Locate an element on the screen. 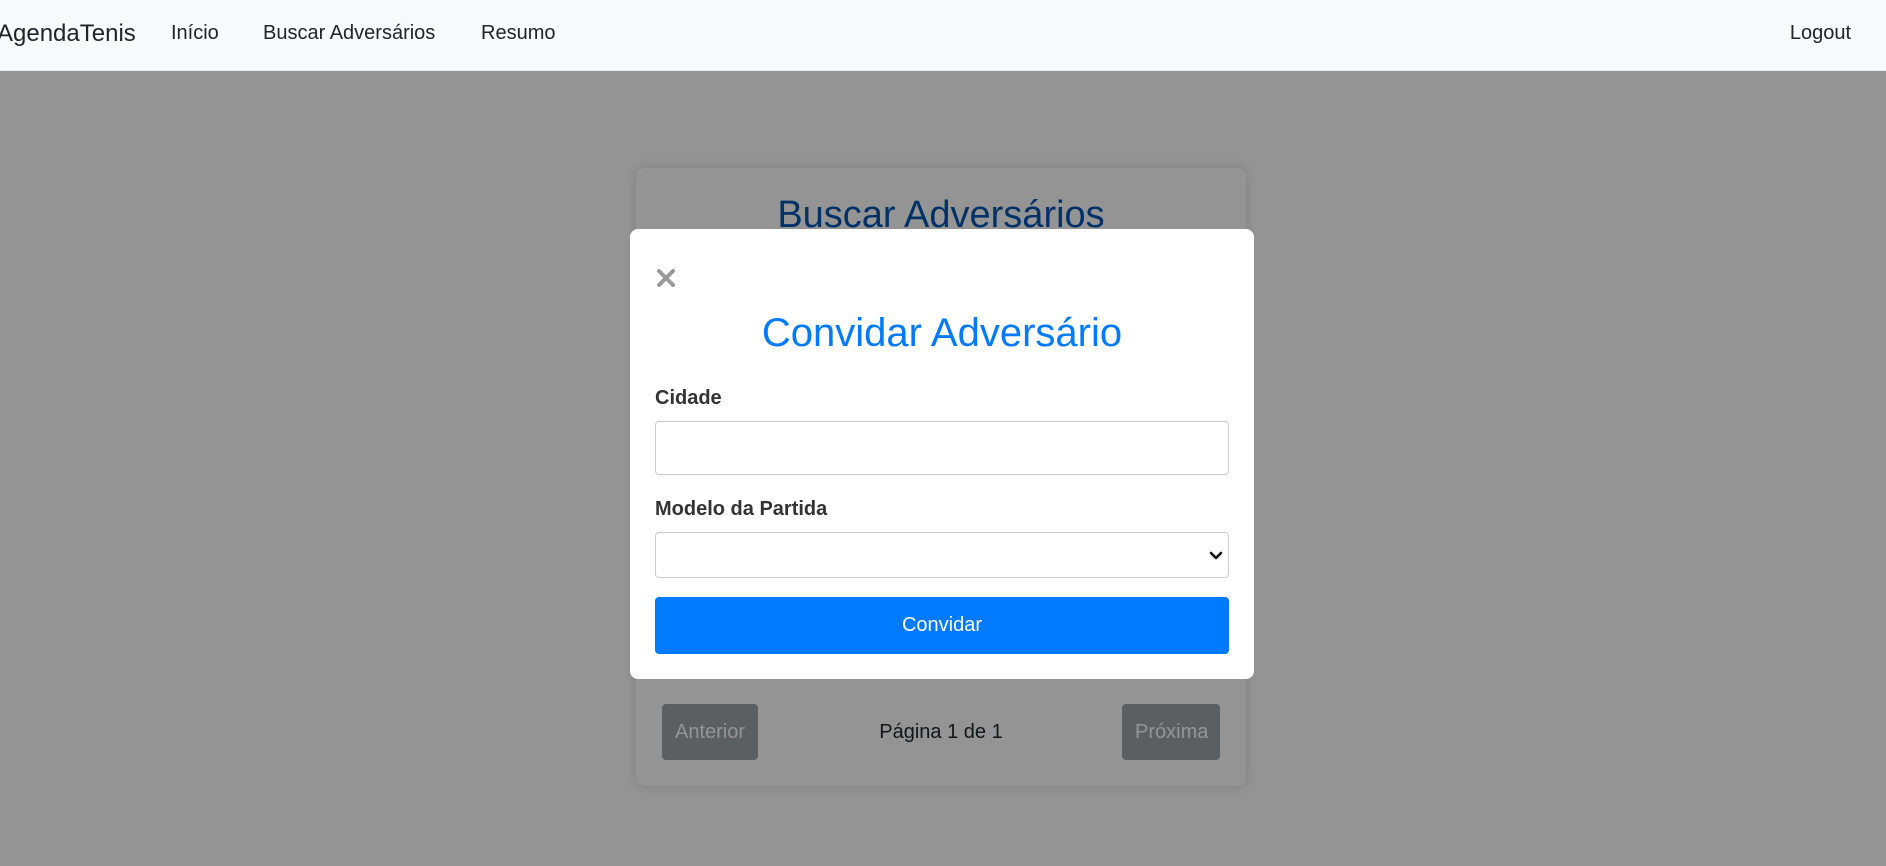  cidade-input is located at coordinates (942, 448).